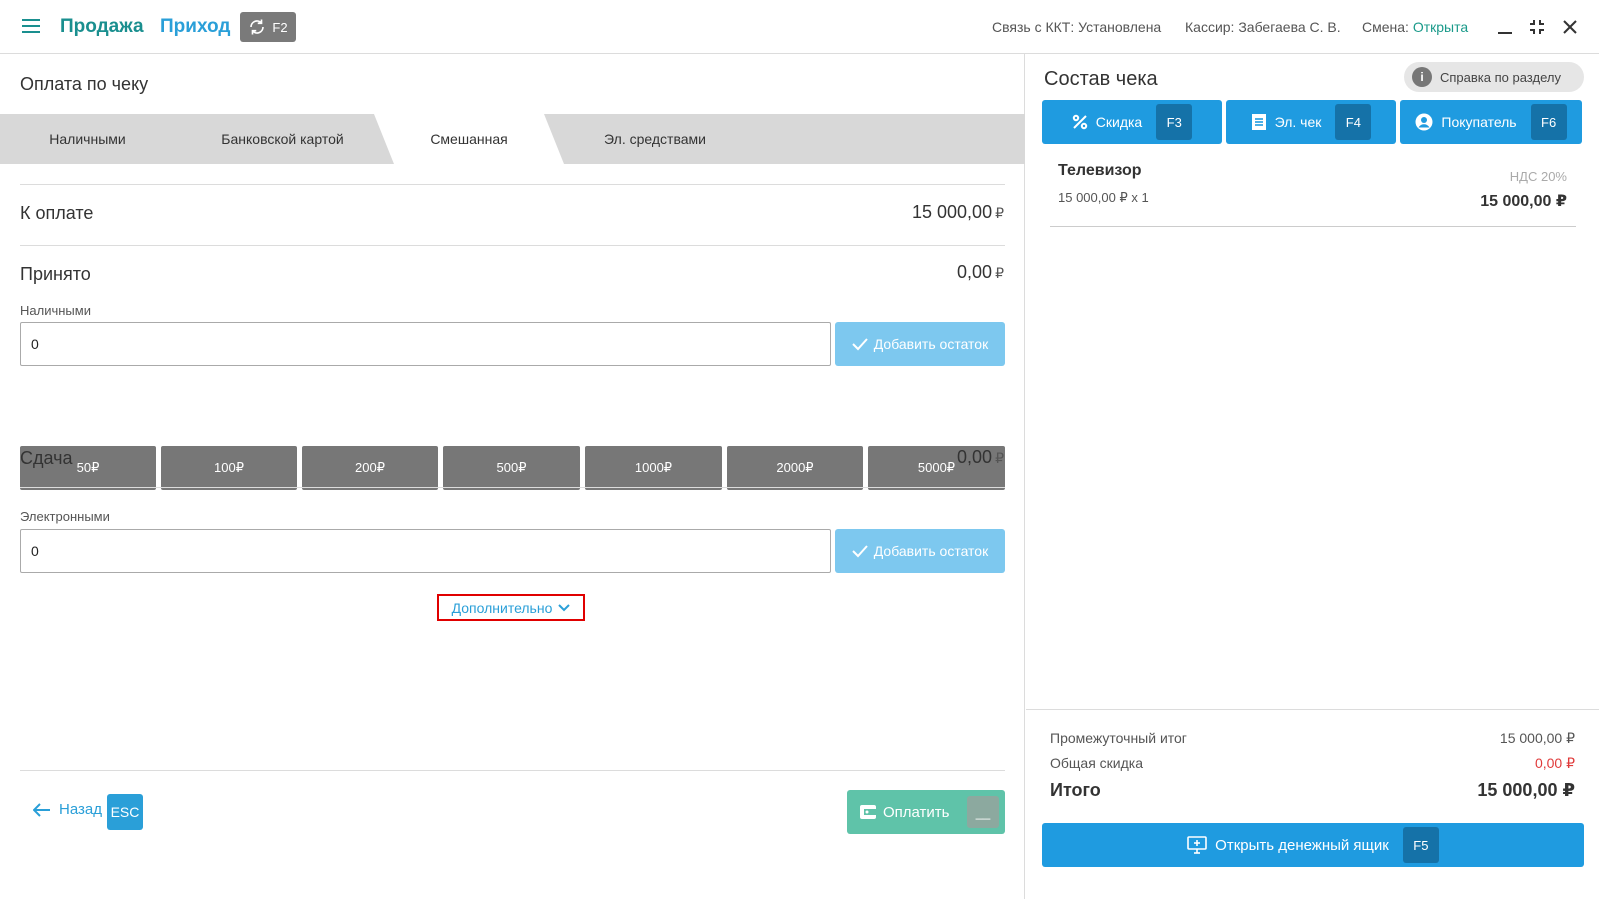 The image size is (1599, 899). What do you see at coordinates (975, 272) in the screenshot?
I see `accepted-amount: 0,00` at bounding box center [975, 272].